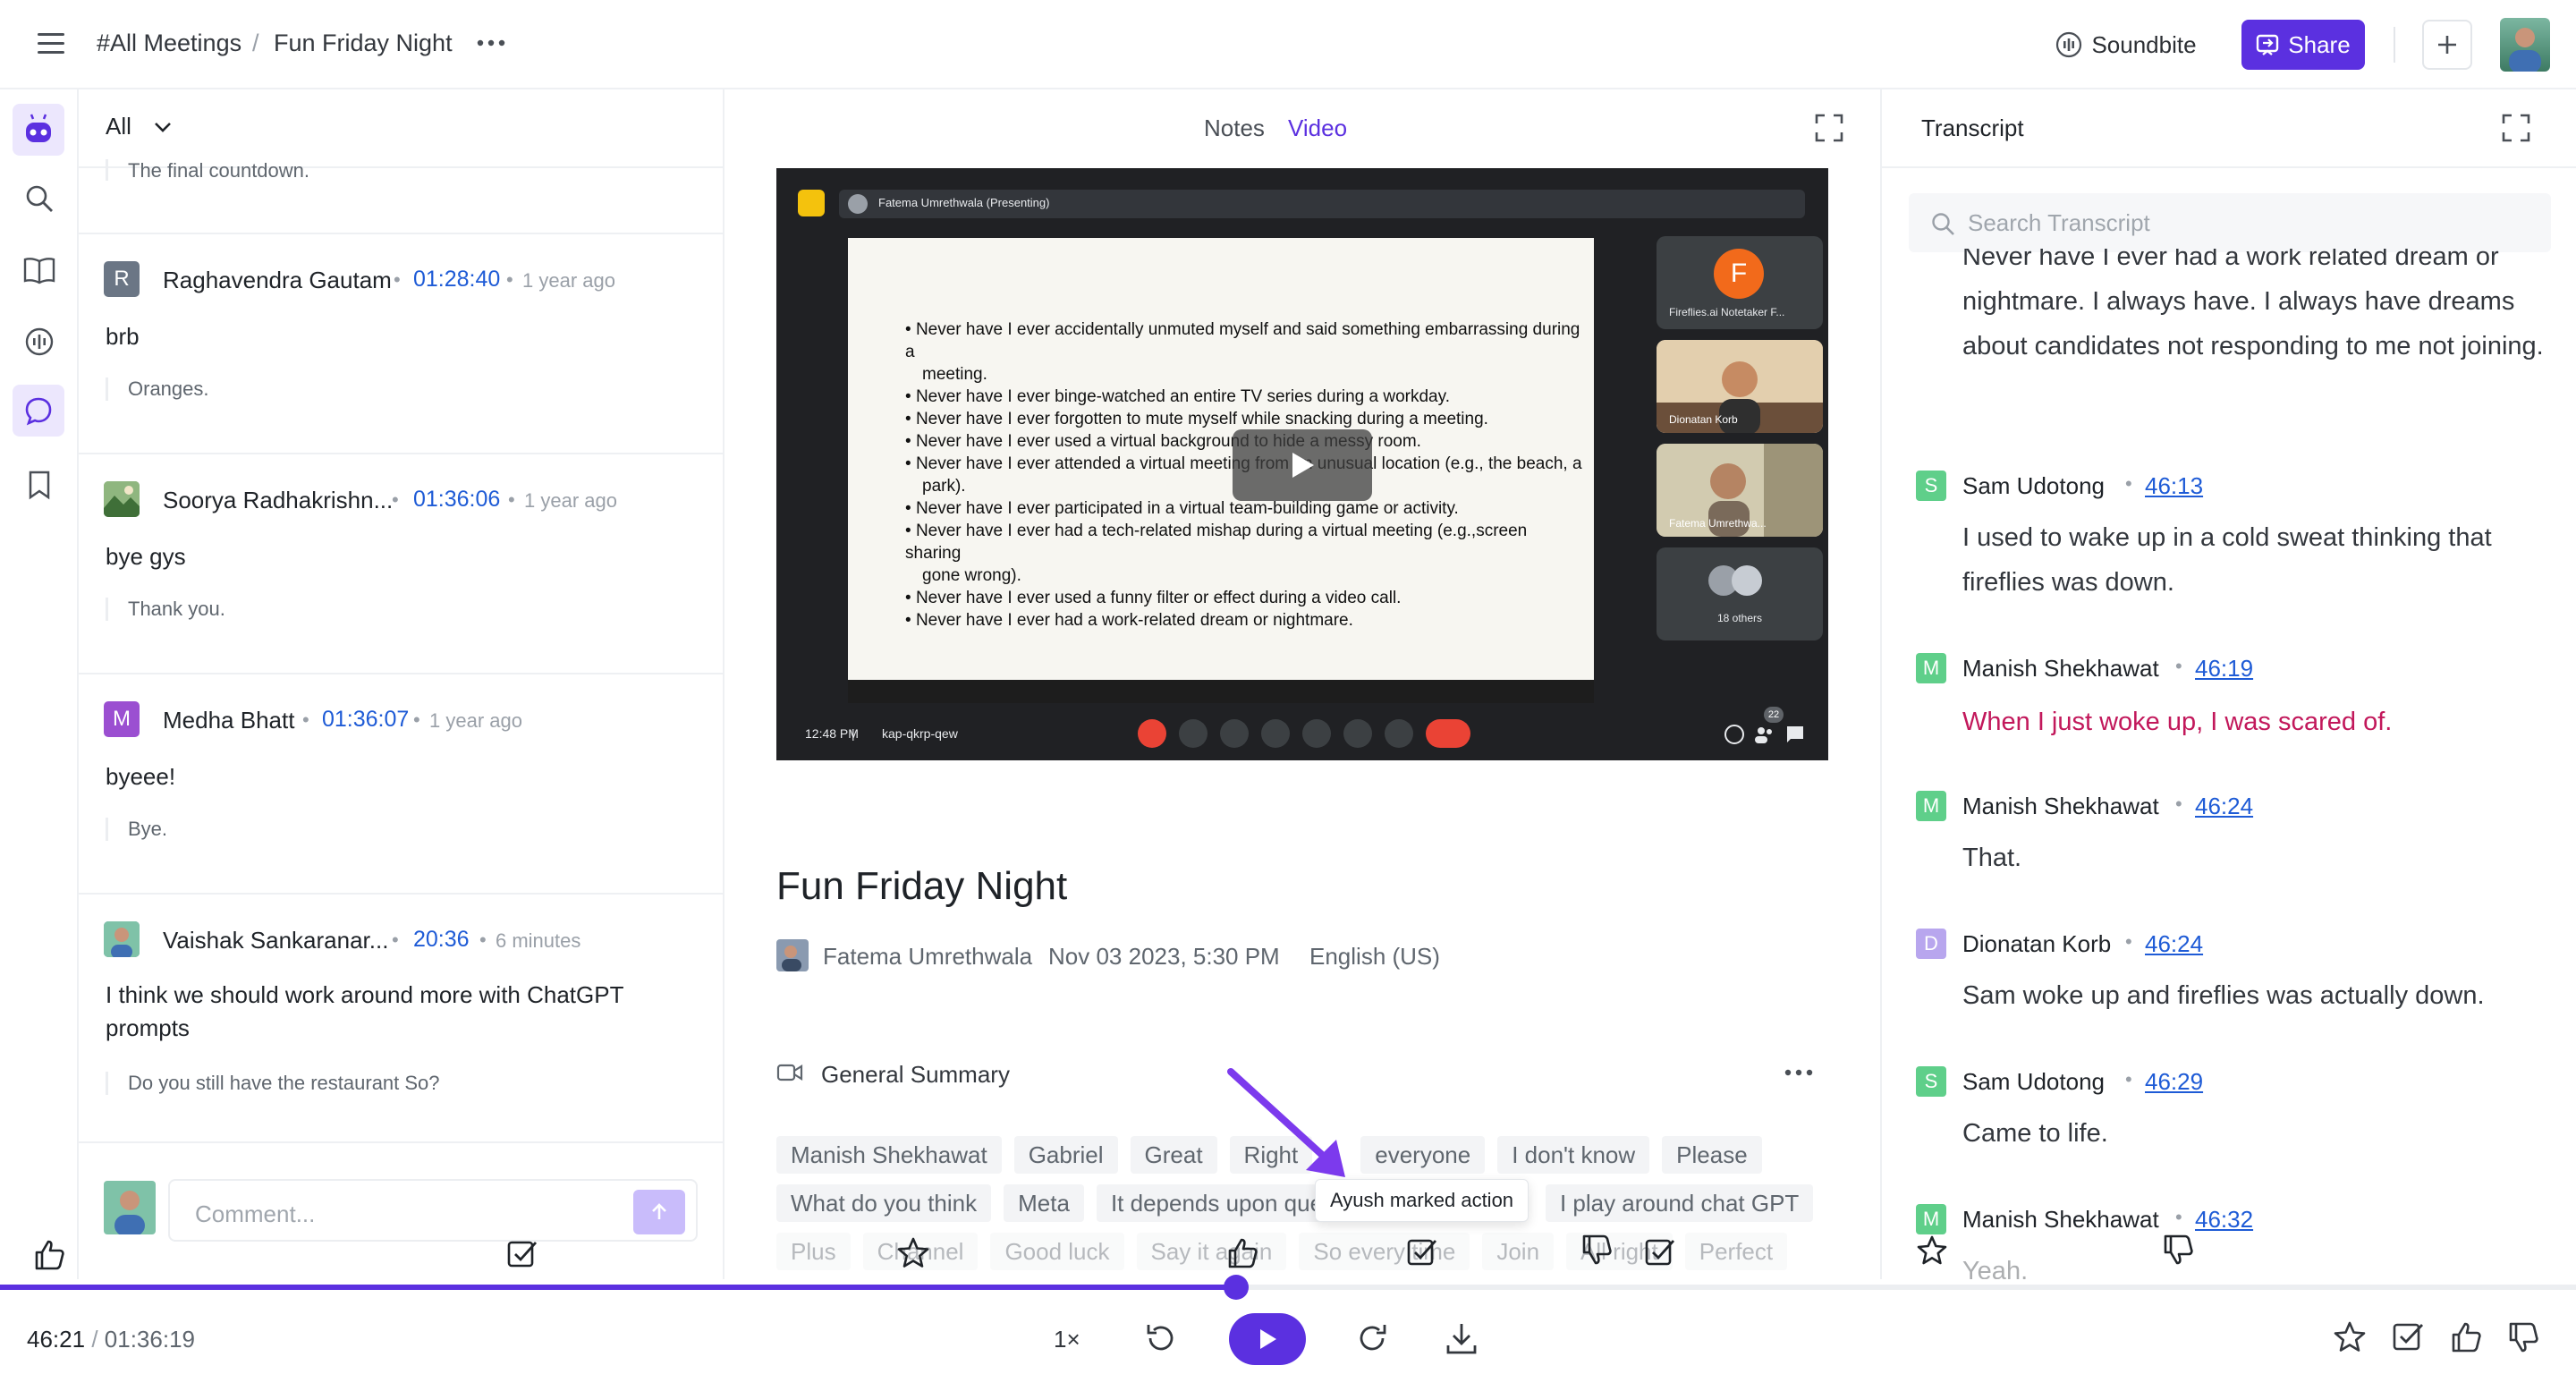 This screenshot has height=1391, width=2576. What do you see at coordinates (365, 720) in the screenshot?
I see `comment-timestamp: 01:36:07` at bounding box center [365, 720].